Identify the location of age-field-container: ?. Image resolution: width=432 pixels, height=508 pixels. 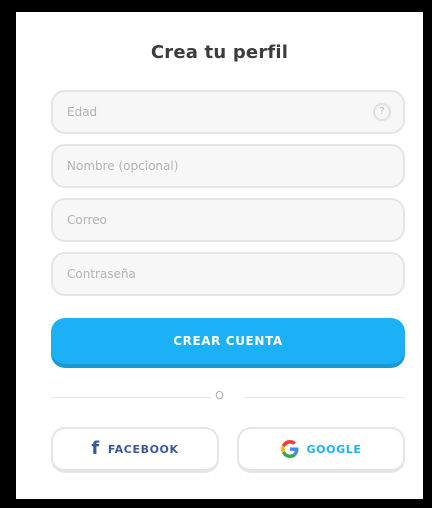
(228, 112).